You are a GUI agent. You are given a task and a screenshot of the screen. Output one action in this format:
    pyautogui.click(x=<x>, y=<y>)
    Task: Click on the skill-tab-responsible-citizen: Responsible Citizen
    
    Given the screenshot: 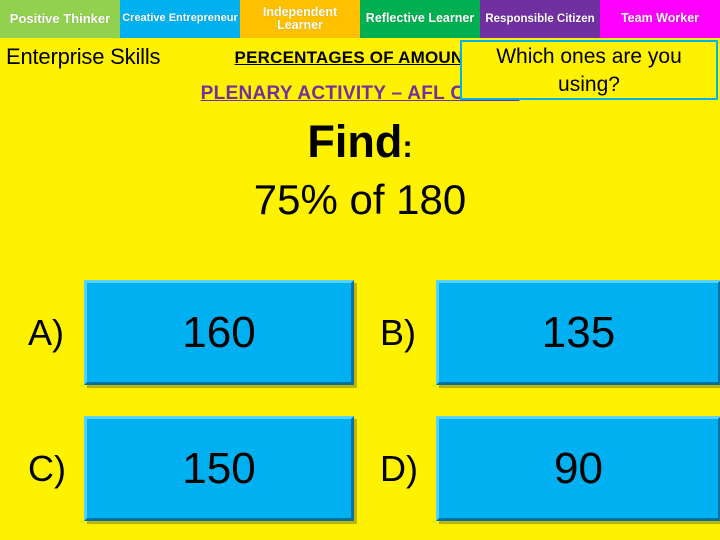 What is the action you would take?
    pyautogui.click(x=540, y=19)
    